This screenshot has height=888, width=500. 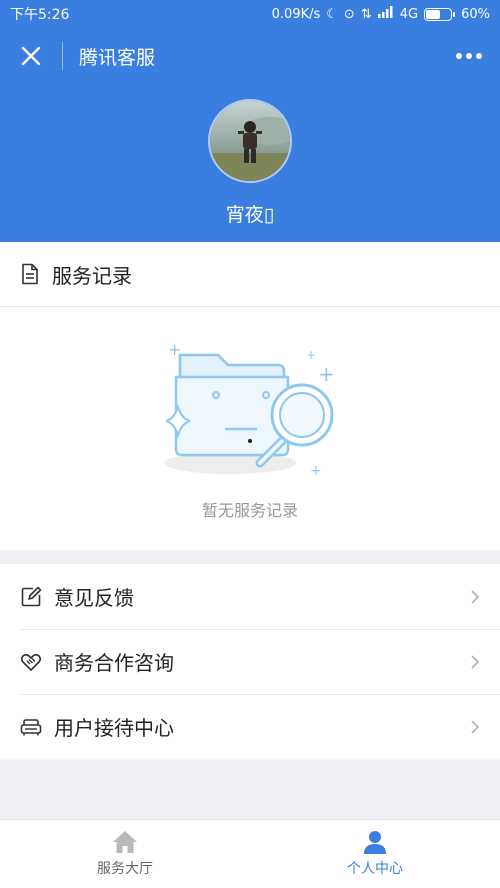 I want to click on battery-icon, so click(x=440, y=14).